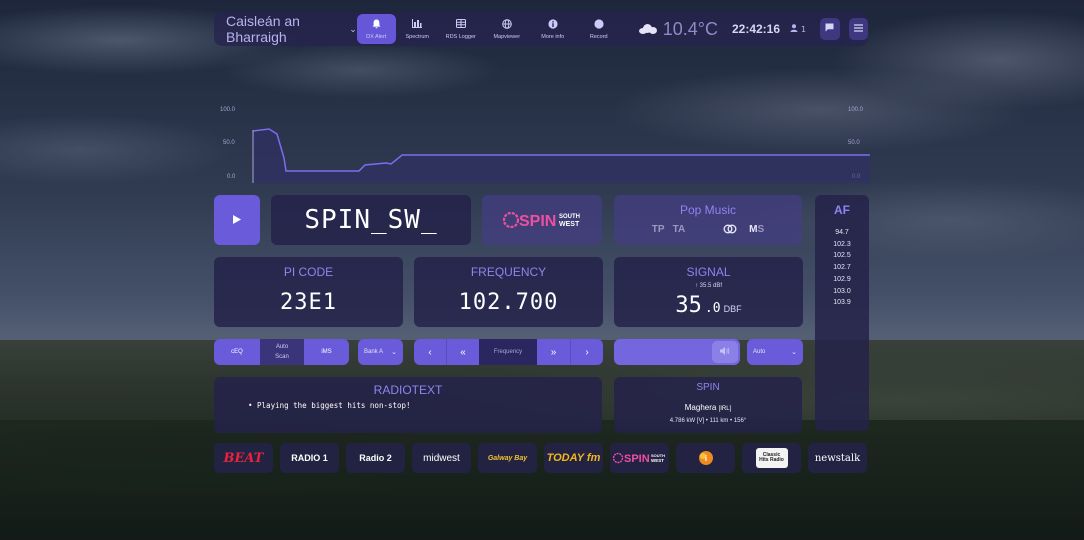 The image size is (1084, 540). Describe the element at coordinates (804, 29) in the screenshot. I see `user-count-value: 1` at that location.